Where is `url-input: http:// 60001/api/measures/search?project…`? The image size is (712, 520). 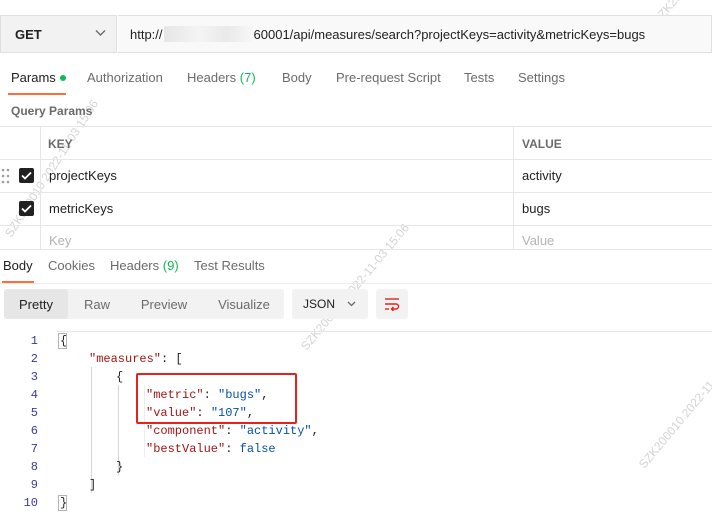 url-input: http:// 60001/api/measures/search?project… is located at coordinates (415, 34).